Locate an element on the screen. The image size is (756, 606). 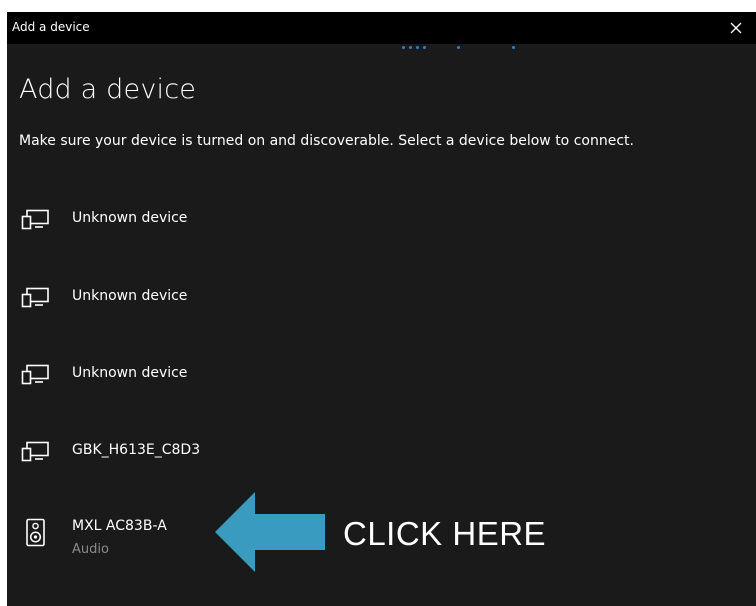
window-title: Add a device is located at coordinates (51, 27).